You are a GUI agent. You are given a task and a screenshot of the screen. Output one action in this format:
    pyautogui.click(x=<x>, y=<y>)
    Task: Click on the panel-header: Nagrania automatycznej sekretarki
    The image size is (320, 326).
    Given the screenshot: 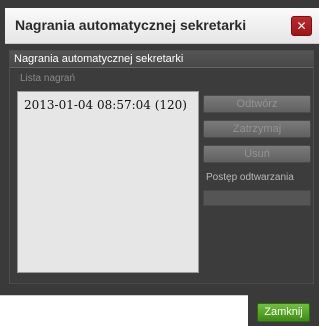 What is the action you would take?
    pyautogui.click(x=161, y=59)
    